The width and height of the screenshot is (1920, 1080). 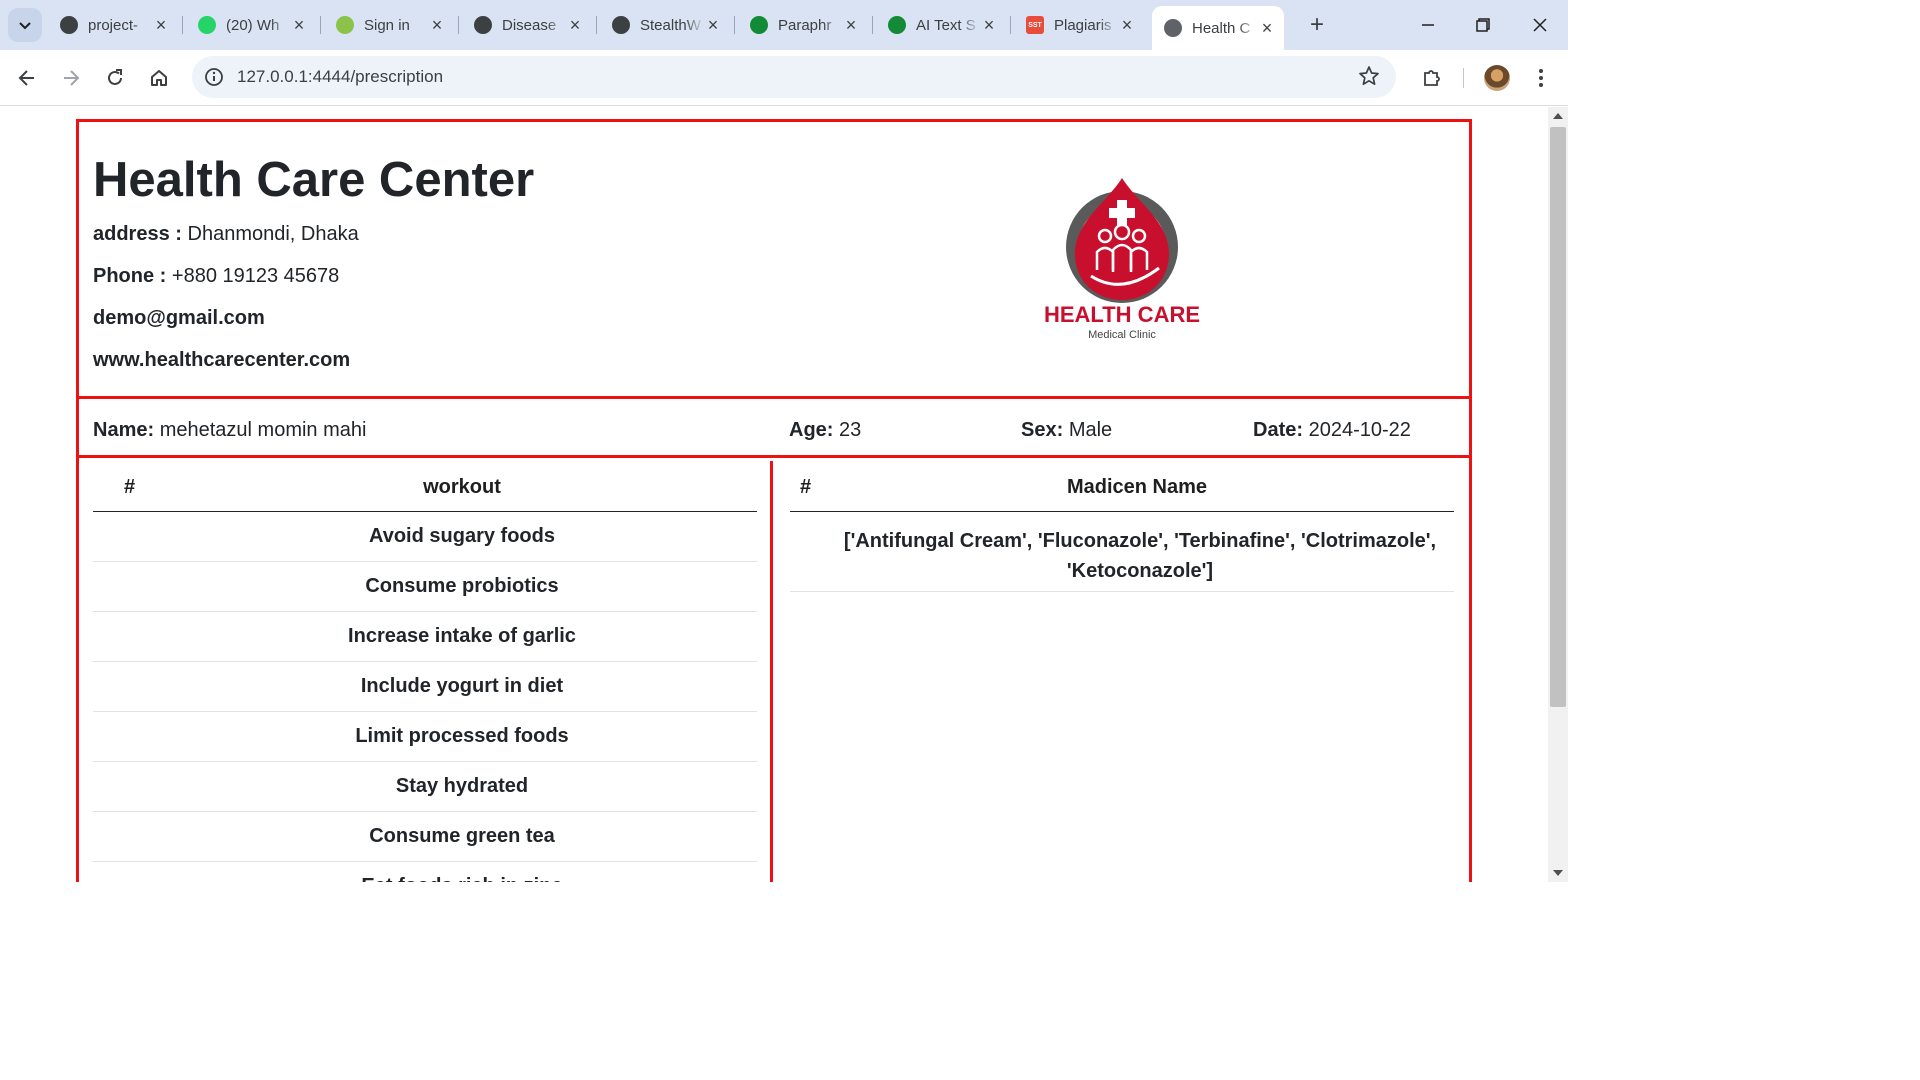 What do you see at coordinates (71, 78) in the screenshot?
I see `forward-button` at bounding box center [71, 78].